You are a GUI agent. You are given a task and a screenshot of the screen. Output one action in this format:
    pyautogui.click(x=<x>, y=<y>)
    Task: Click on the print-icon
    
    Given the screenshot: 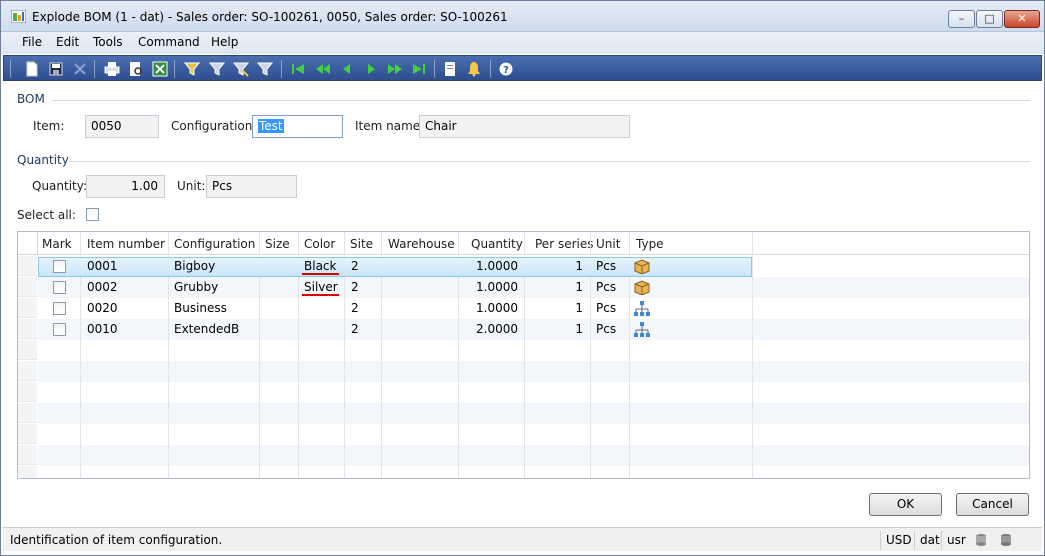 What is the action you would take?
    pyautogui.click(x=112, y=69)
    